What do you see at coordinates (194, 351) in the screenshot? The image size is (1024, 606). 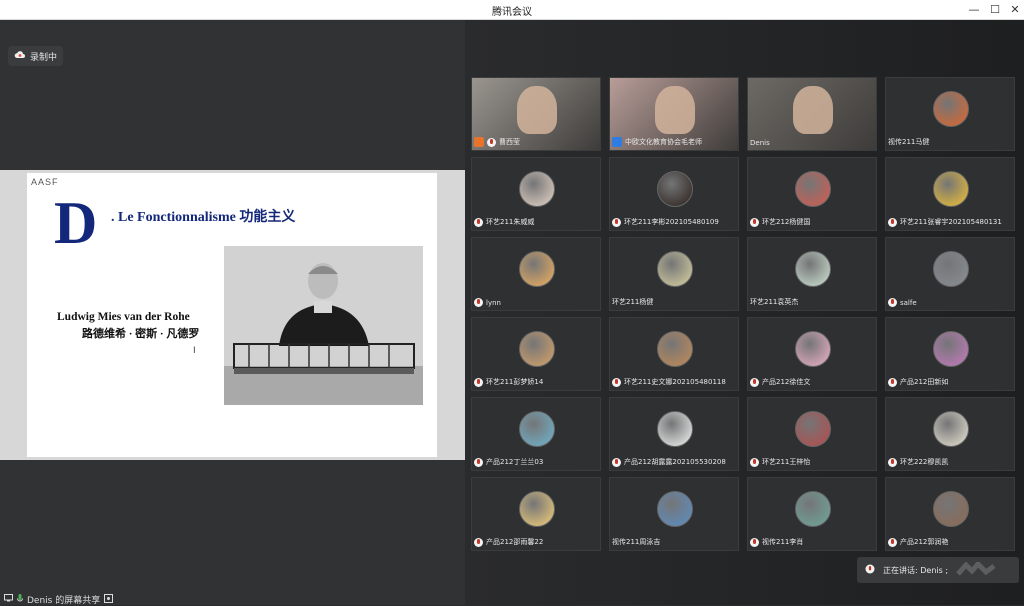 I see `text-cursor-icon: I` at bounding box center [194, 351].